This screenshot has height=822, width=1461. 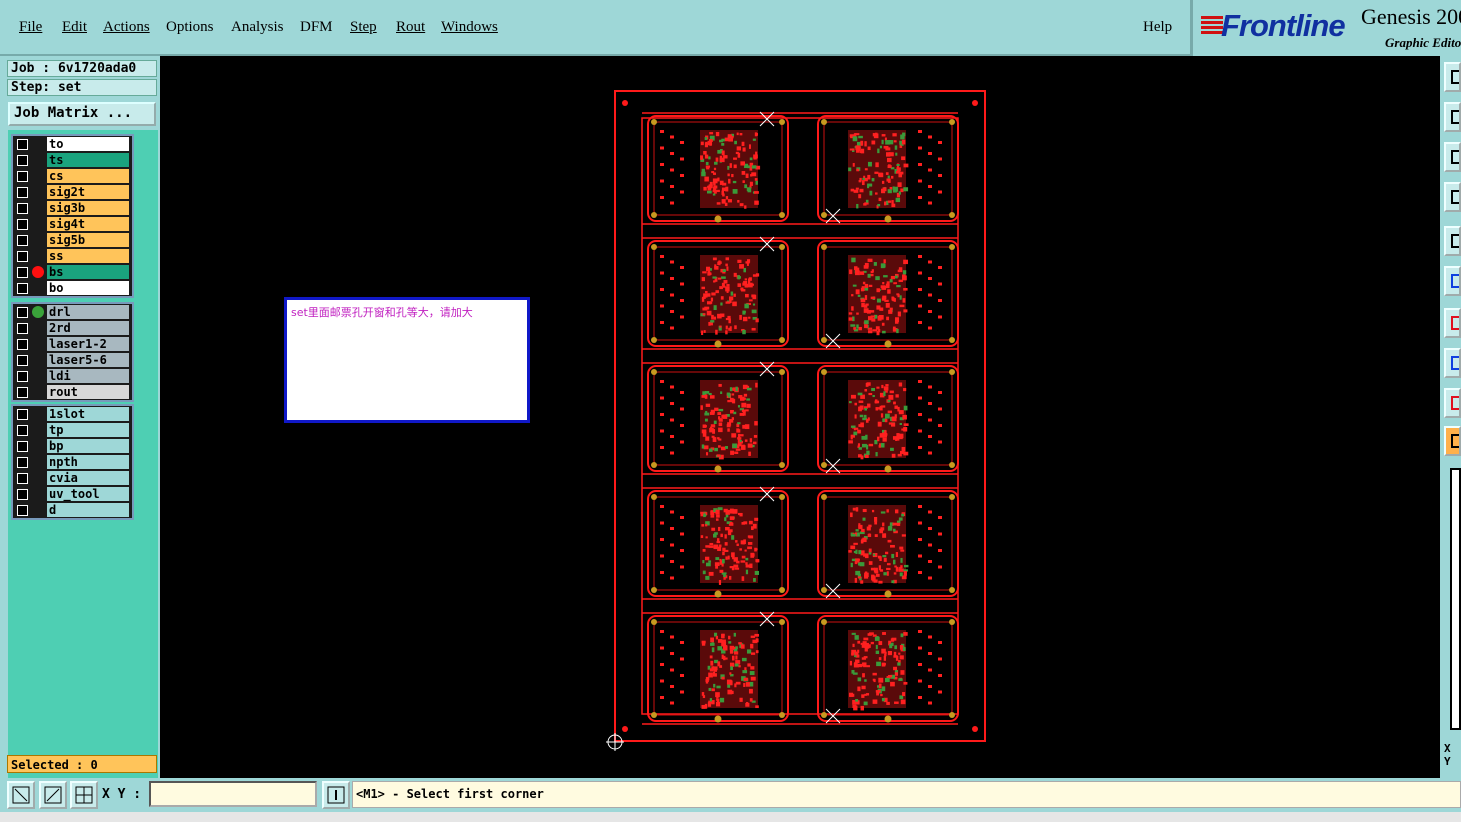 I want to click on layer-row-tp: tp, so click(x=72, y=430).